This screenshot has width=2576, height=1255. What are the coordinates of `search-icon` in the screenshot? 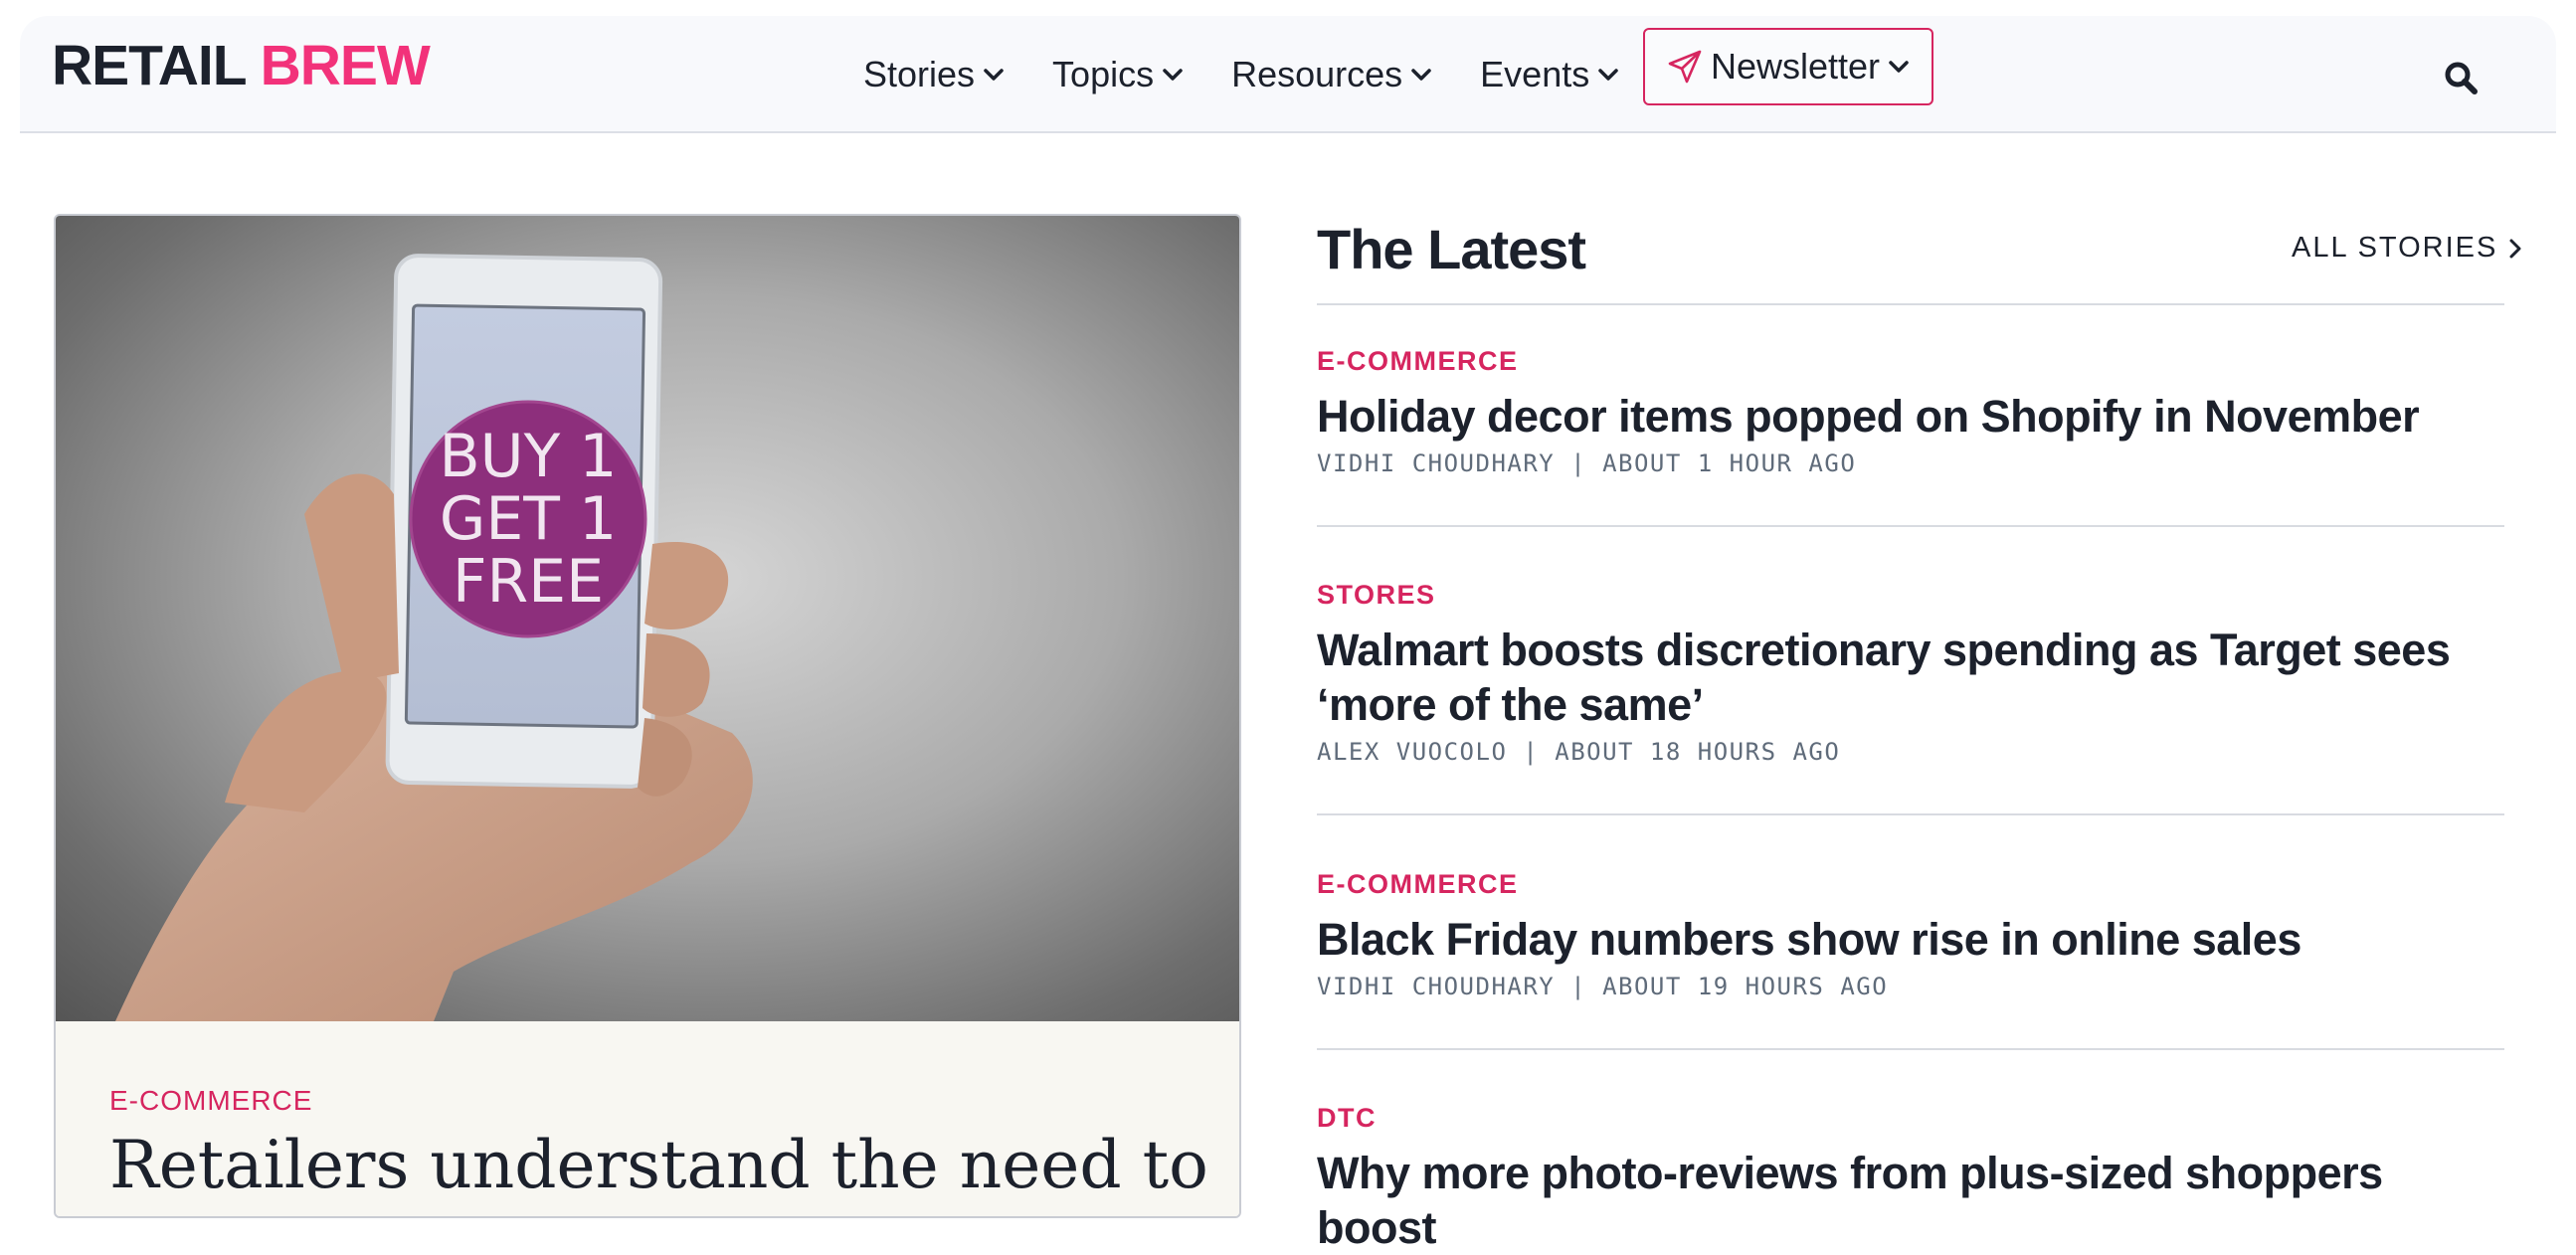 It's located at (2461, 80).